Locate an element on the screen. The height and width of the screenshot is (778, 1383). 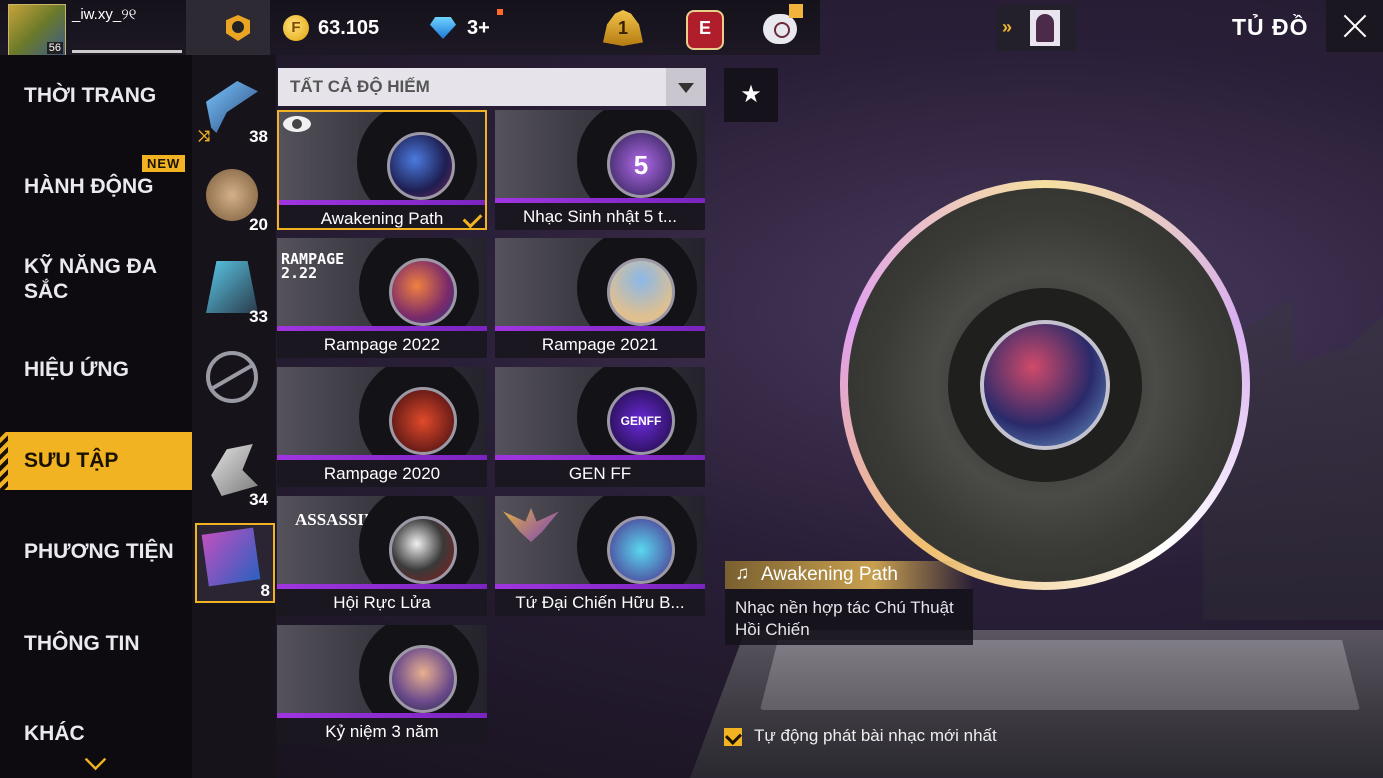
event-icon: E is located at coordinates (705, 30).